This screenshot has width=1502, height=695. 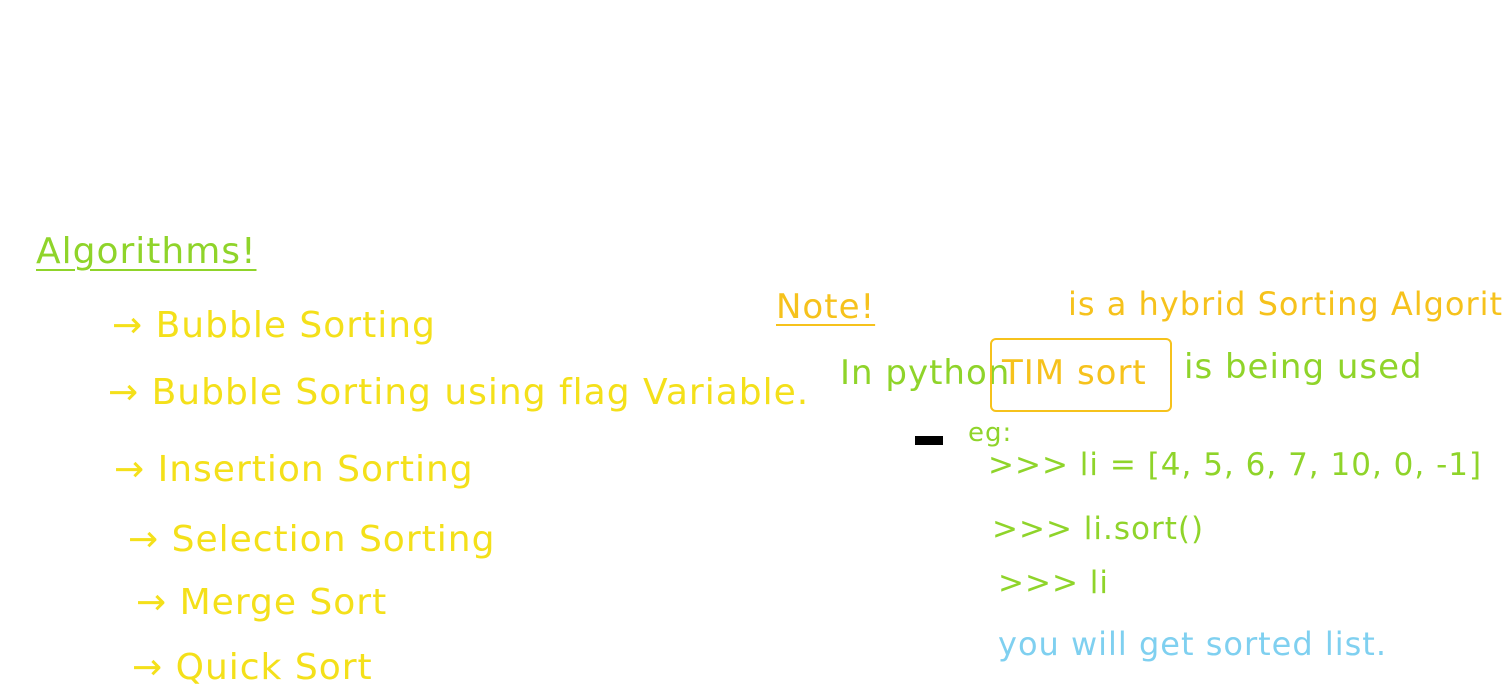 What do you see at coordinates (252, 667) in the screenshot?
I see `list-item-quick-sort: → Quick Sort` at bounding box center [252, 667].